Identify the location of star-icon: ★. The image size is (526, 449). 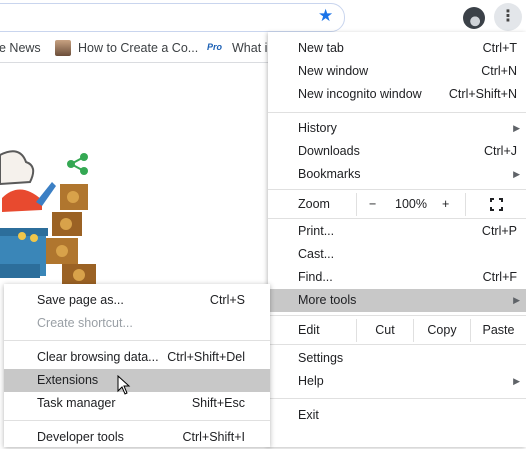
(325, 16).